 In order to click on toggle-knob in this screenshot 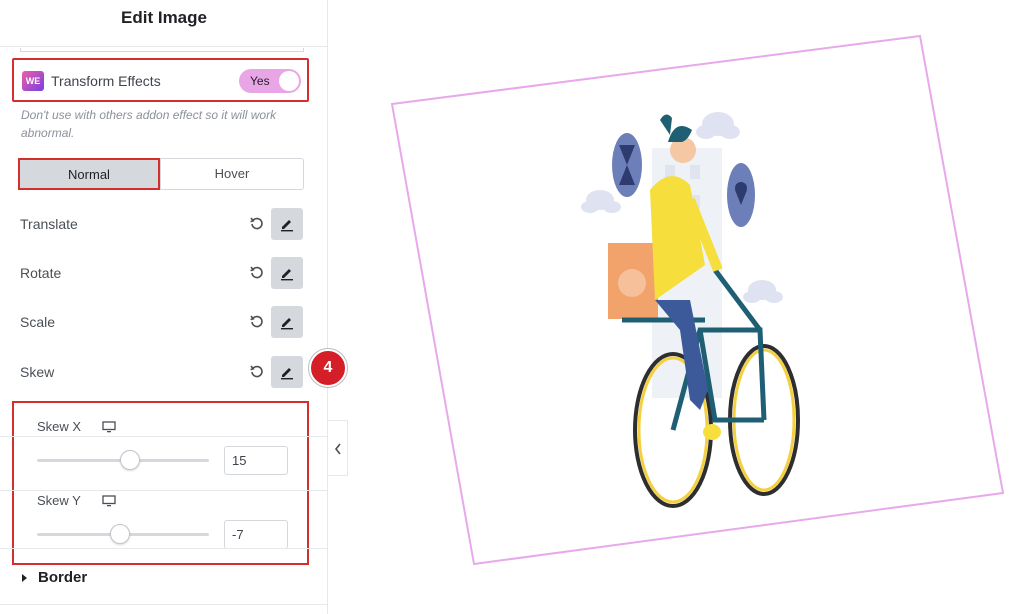, I will do `click(289, 81)`.